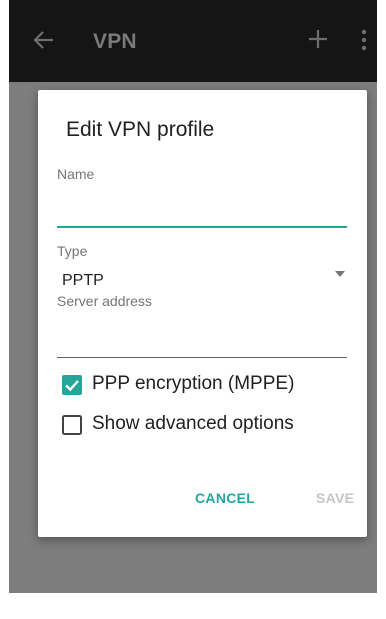 This screenshot has width=386, height=619. I want to click on ppp-encryption-label: PPP encryption (MPPE), so click(193, 383).